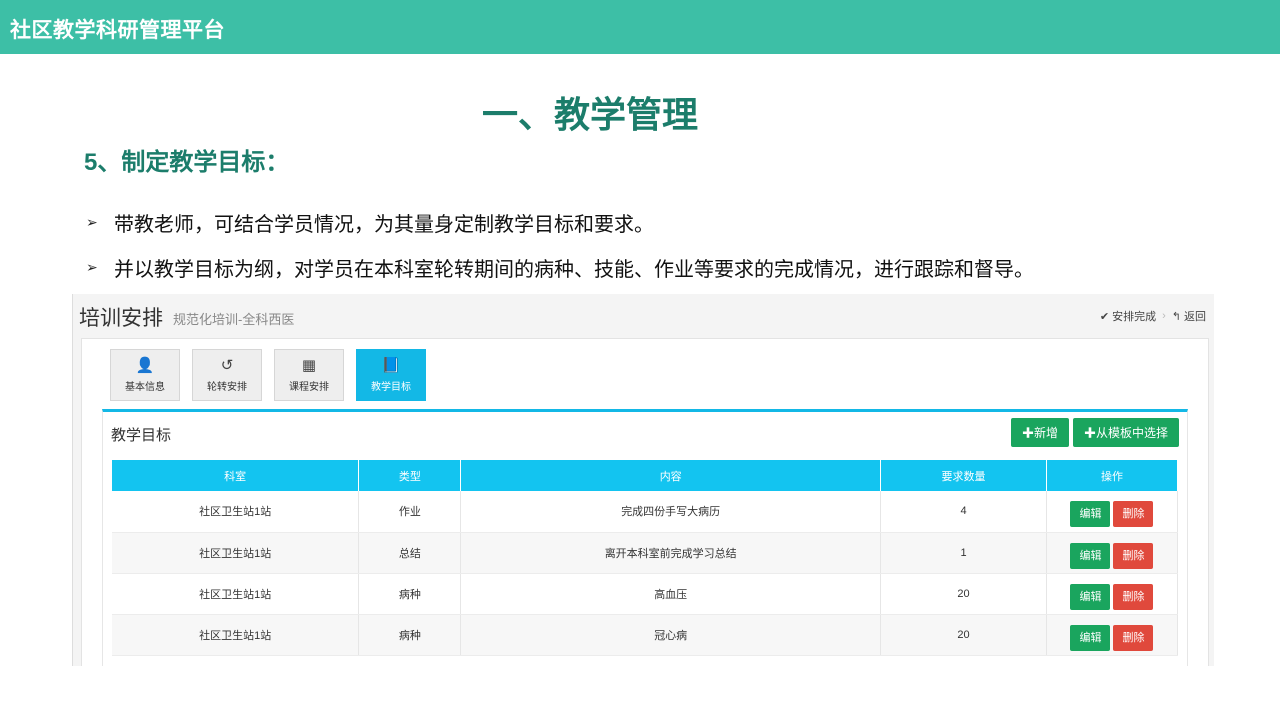 The height and width of the screenshot is (720, 1280). What do you see at coordinates (384, 225) in the screenshot?
I see `bullet-text: 带教老师，可结合学员情况，为其量身定制教学目标和要求。` at bounding box center [384, 225].